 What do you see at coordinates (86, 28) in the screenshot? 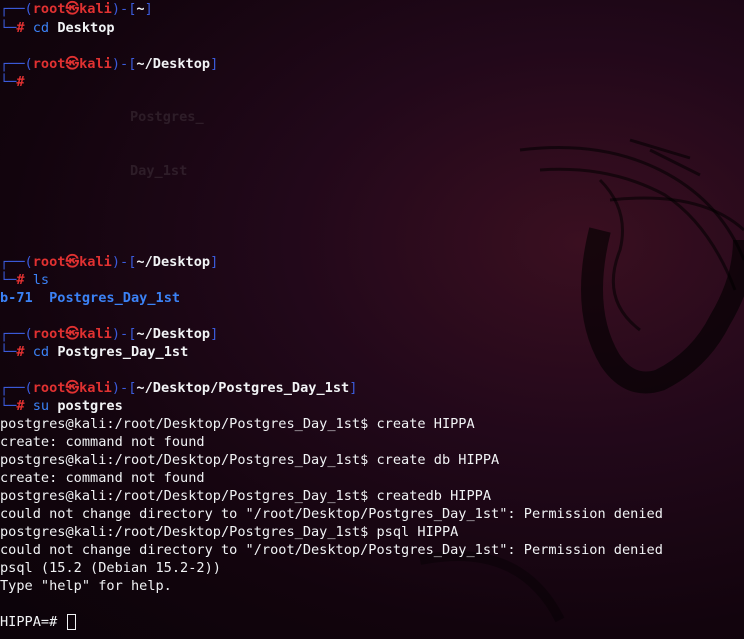
I see `command-args: Desktop` at bounding box center [86, 28].